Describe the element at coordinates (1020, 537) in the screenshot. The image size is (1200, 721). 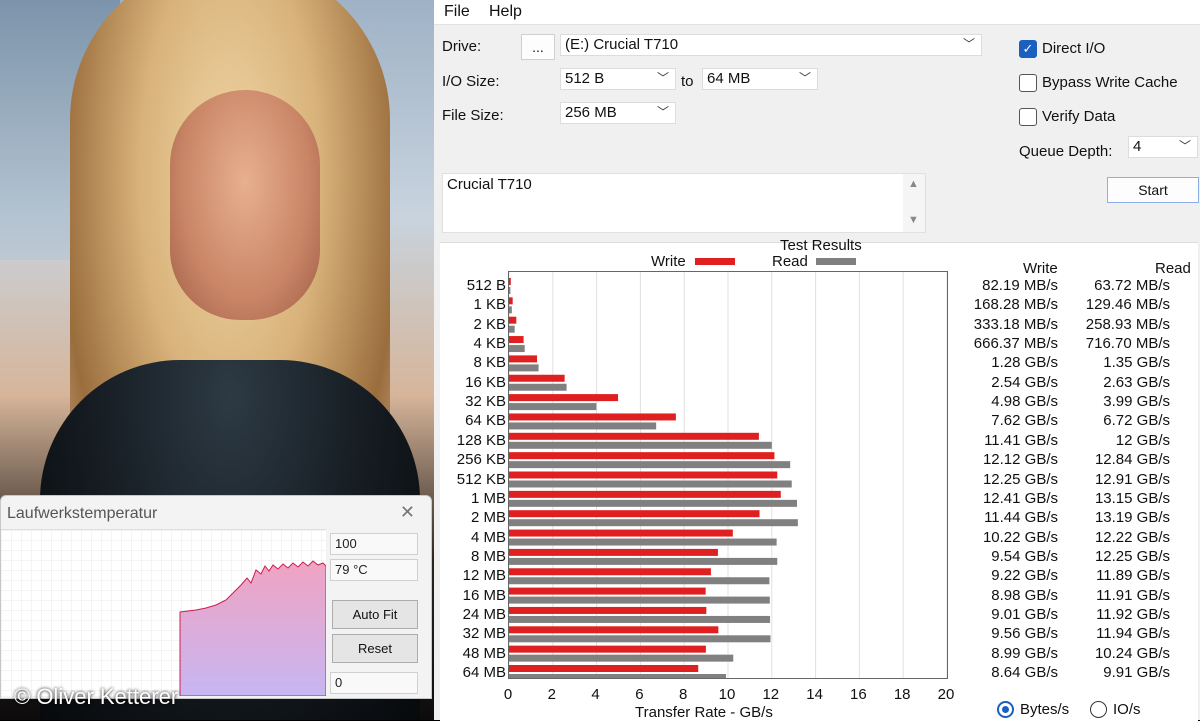
I see `write-value-label: 10.22 GB/s` at that location.